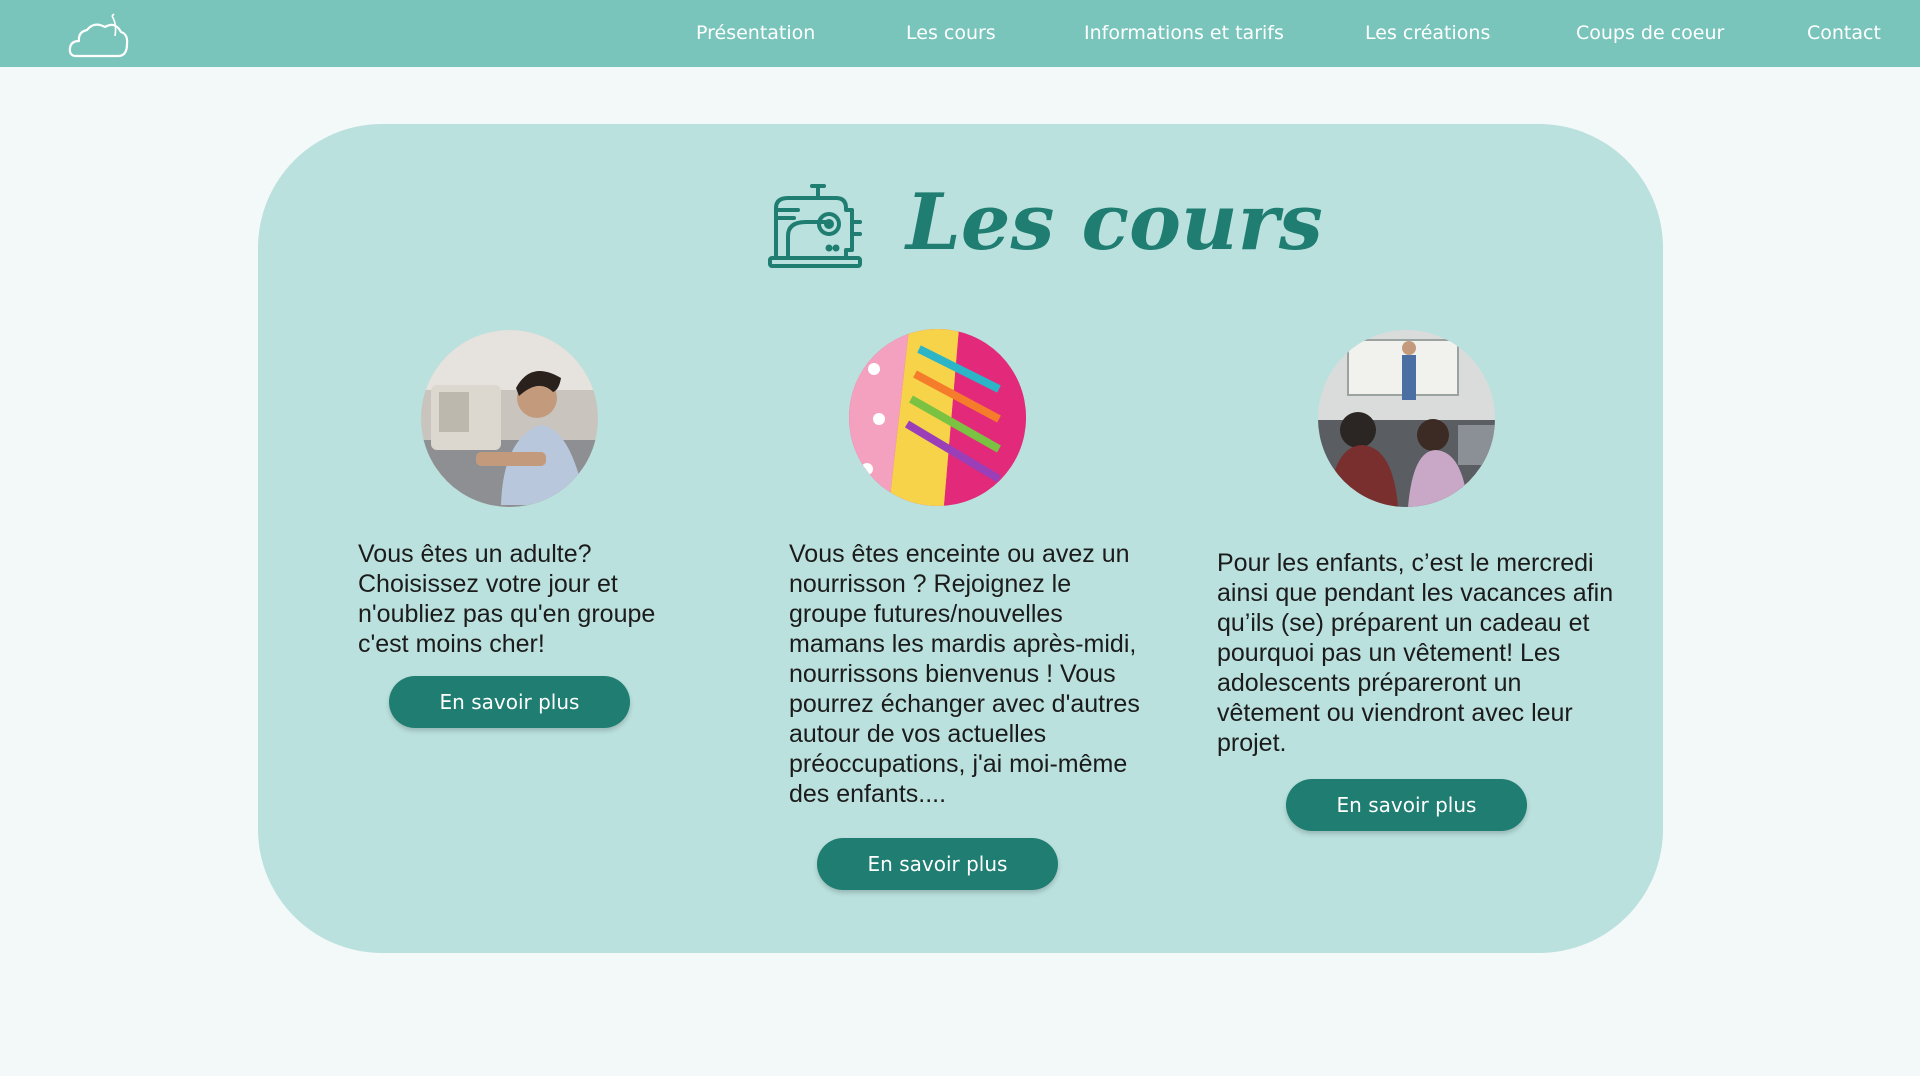 The width and height of the screenshot is (1920, 1076). I want to click on adult-more-button: En savoir plus, so click(509, 702).